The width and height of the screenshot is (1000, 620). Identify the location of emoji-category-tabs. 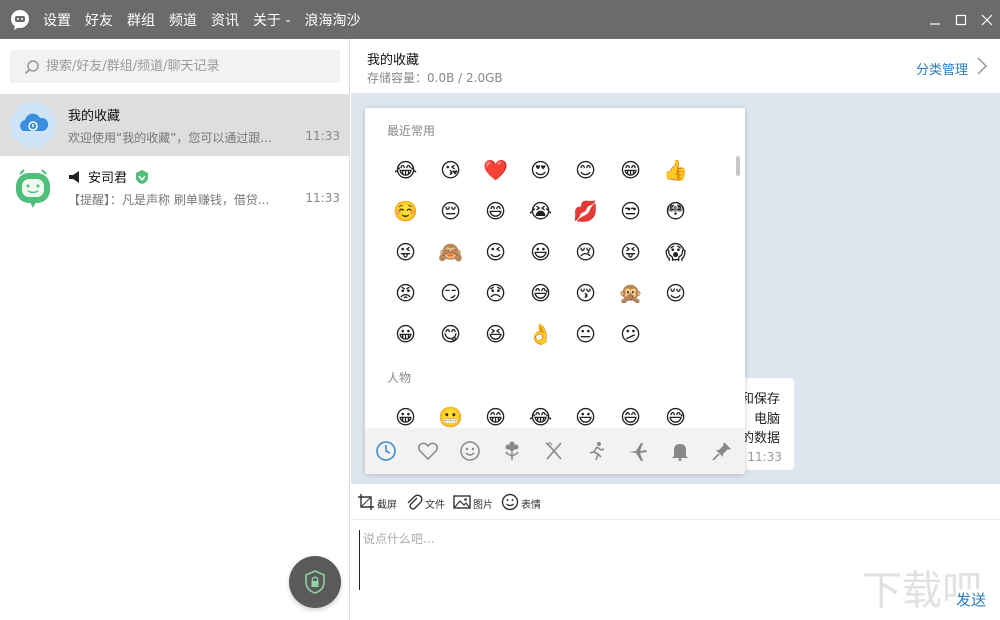
(555, 451).